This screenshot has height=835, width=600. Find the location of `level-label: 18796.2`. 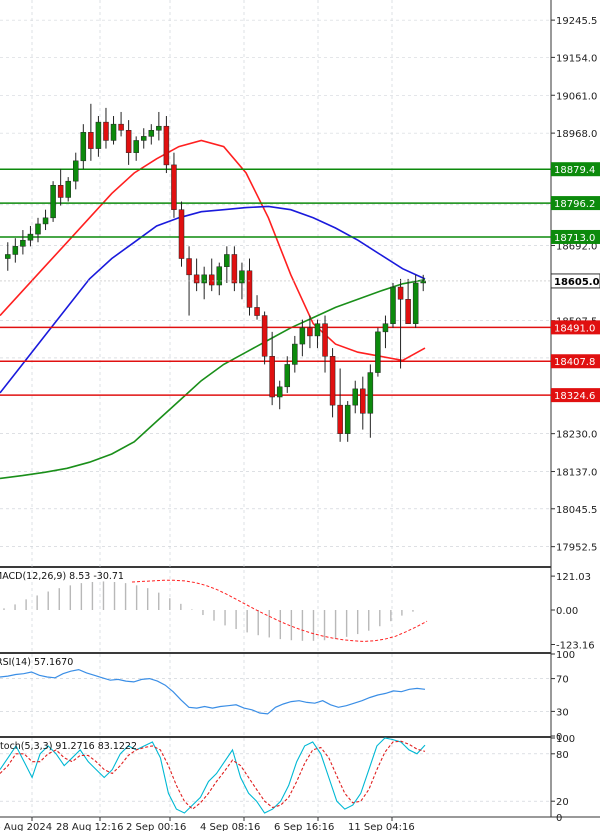

level-label: 18796.2 is located at coordinates (574, 204).